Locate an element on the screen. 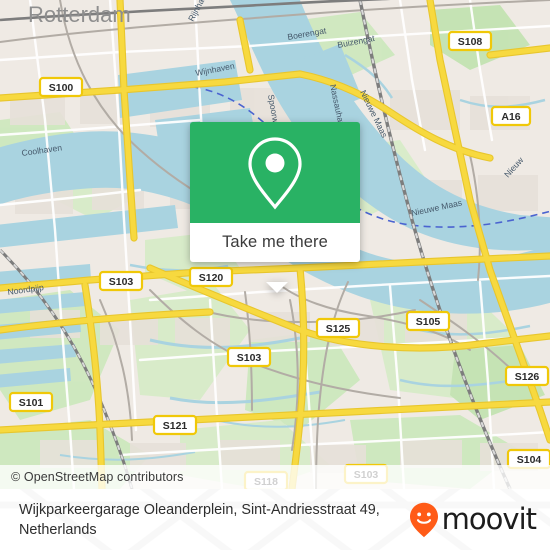 This screenshot has width=550, height=550. map-pin-icon is located at coordinates (275, 173).